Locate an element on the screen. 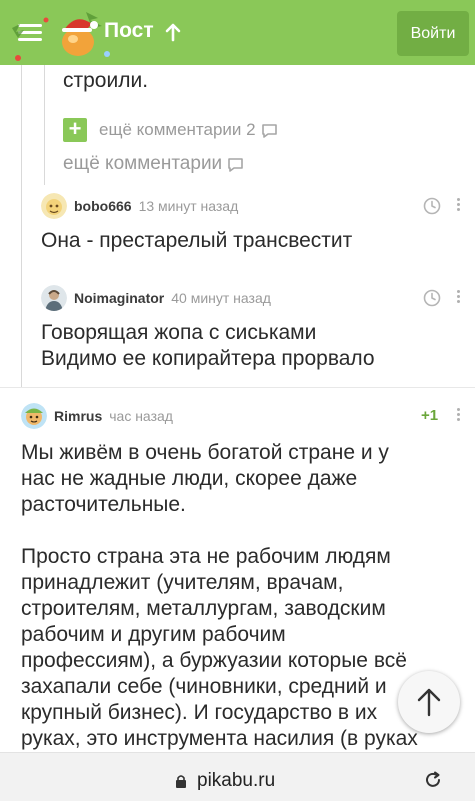  comment-author: bobo666 is located at coordinates (103, 206).